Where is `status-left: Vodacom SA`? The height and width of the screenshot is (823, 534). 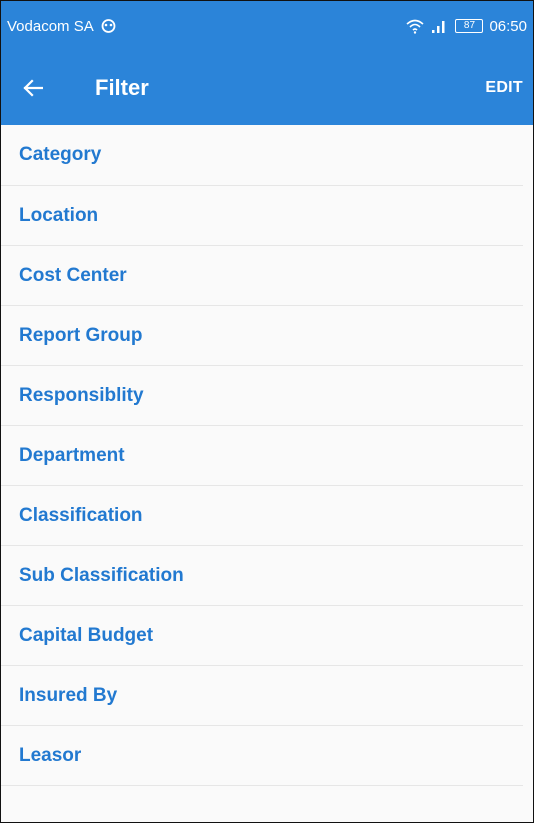
status-left: Vodacom SA is located at coordinates (61, 26).